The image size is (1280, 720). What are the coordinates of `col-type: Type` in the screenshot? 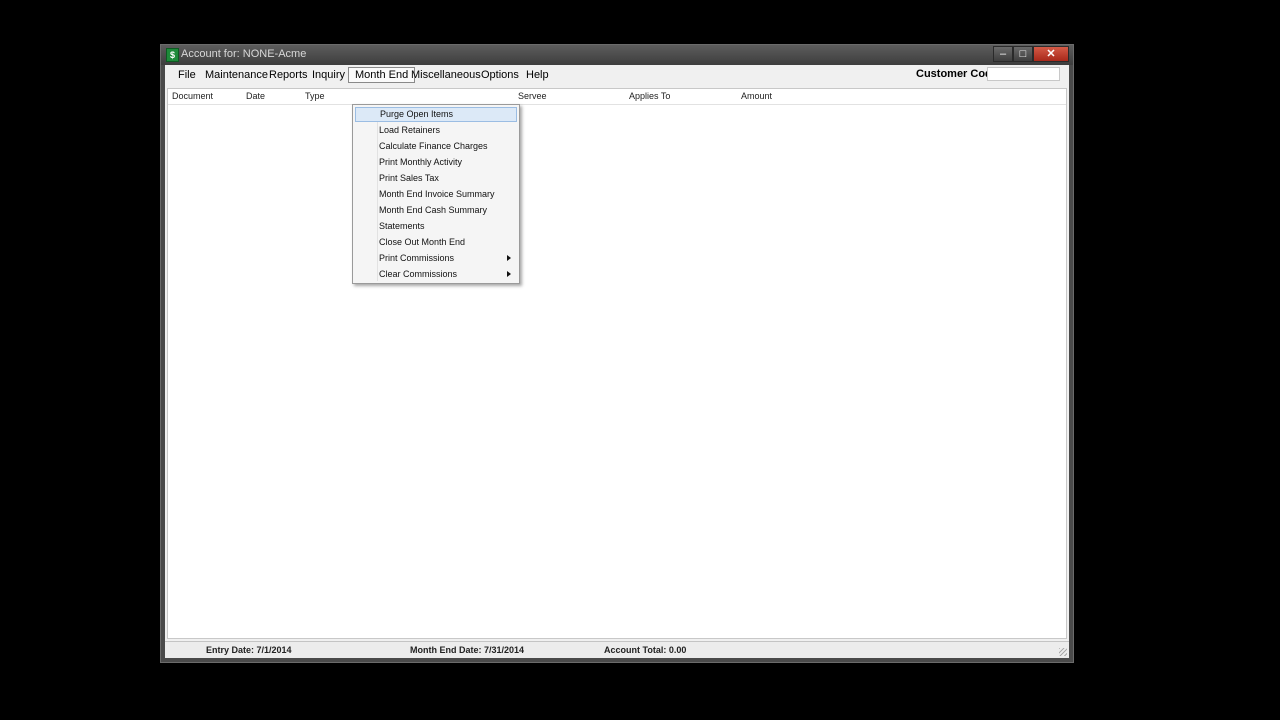 It's located at (315, 96).